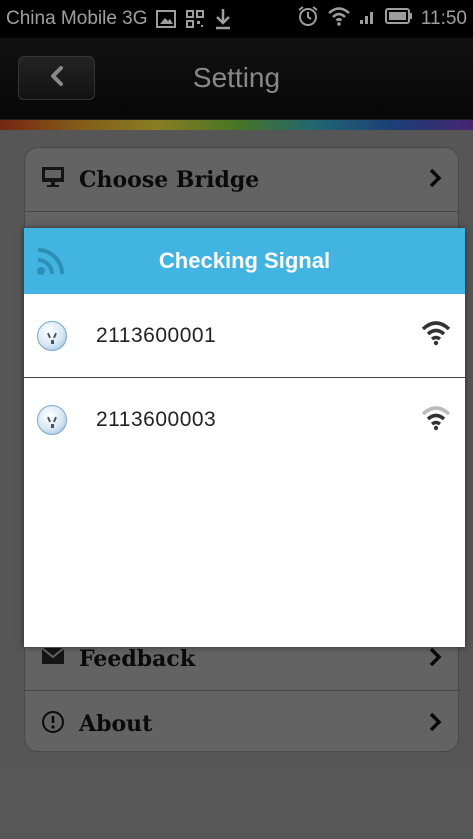 The image size is (473, 839). I want to click on wifi-strong-icon, so click(436, 335).